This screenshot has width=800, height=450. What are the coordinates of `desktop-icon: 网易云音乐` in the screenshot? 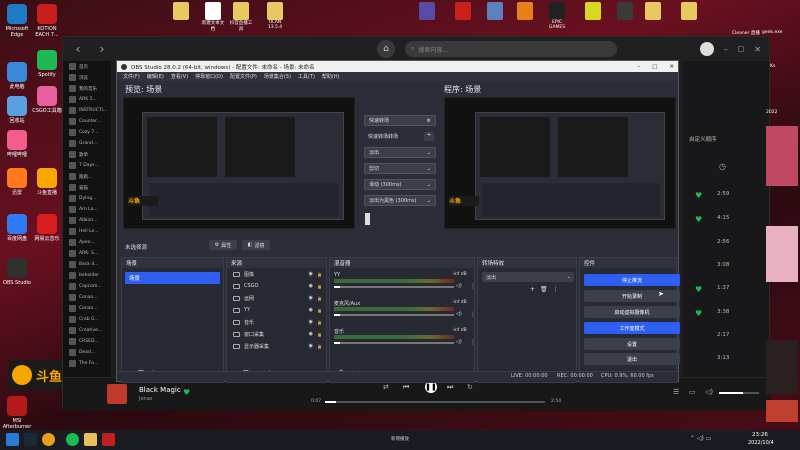 It's located at (47, 228).